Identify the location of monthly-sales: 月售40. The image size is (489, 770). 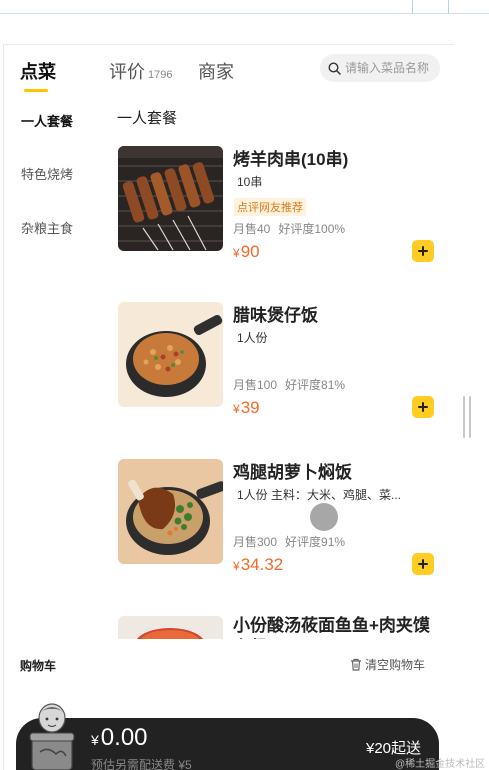
(252, 229).